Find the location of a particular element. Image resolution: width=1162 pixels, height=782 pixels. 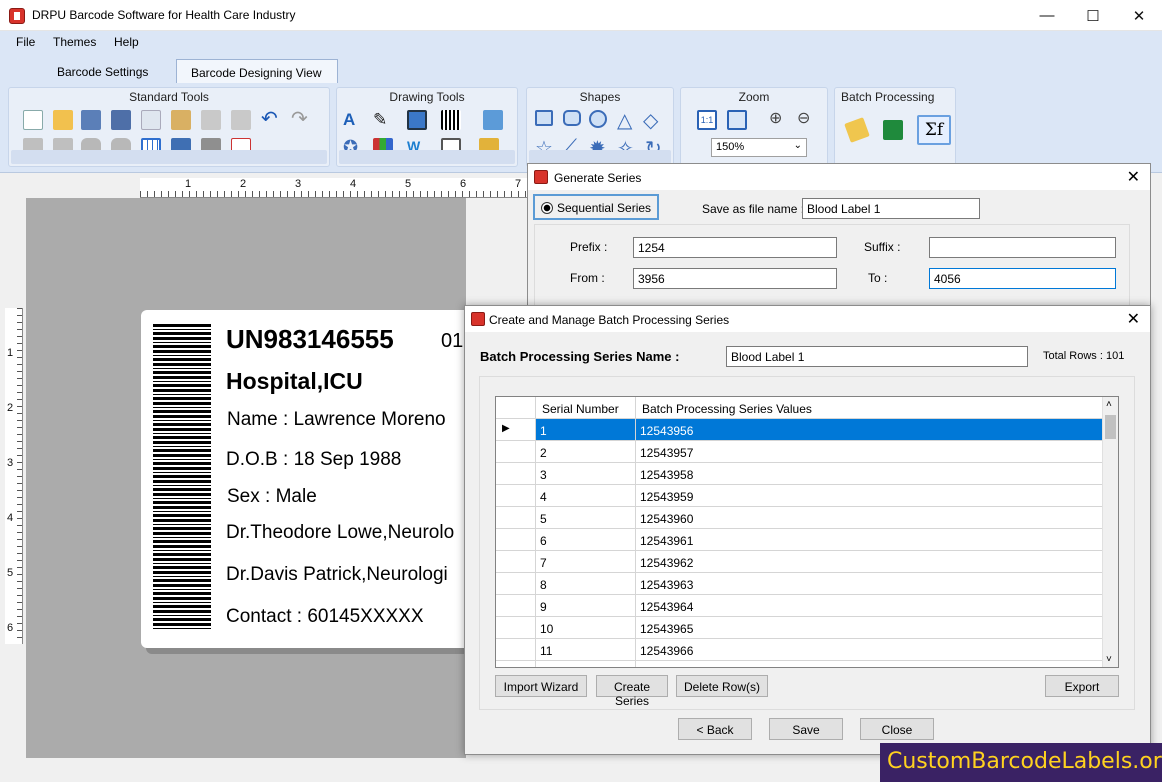

cell-value: 12543966 is located at coordinates (869, 650).